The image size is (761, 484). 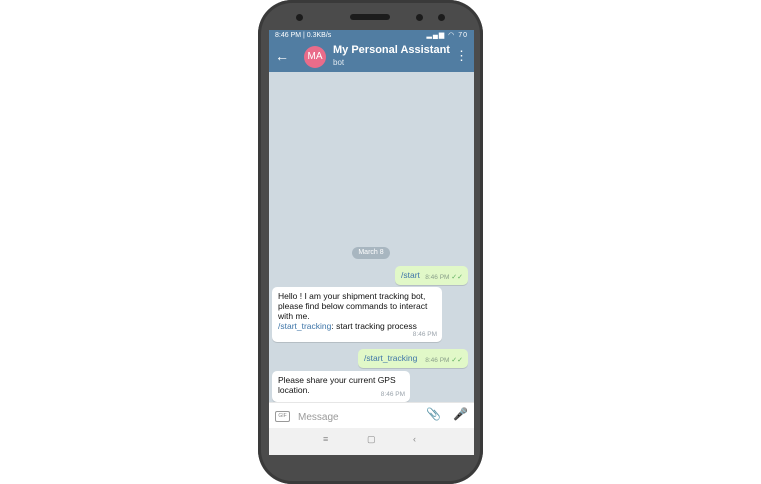 What do you see at coordinates (410, 275) in the screenshot?
I see `message-command: /start` at bounding box center [410, 275].